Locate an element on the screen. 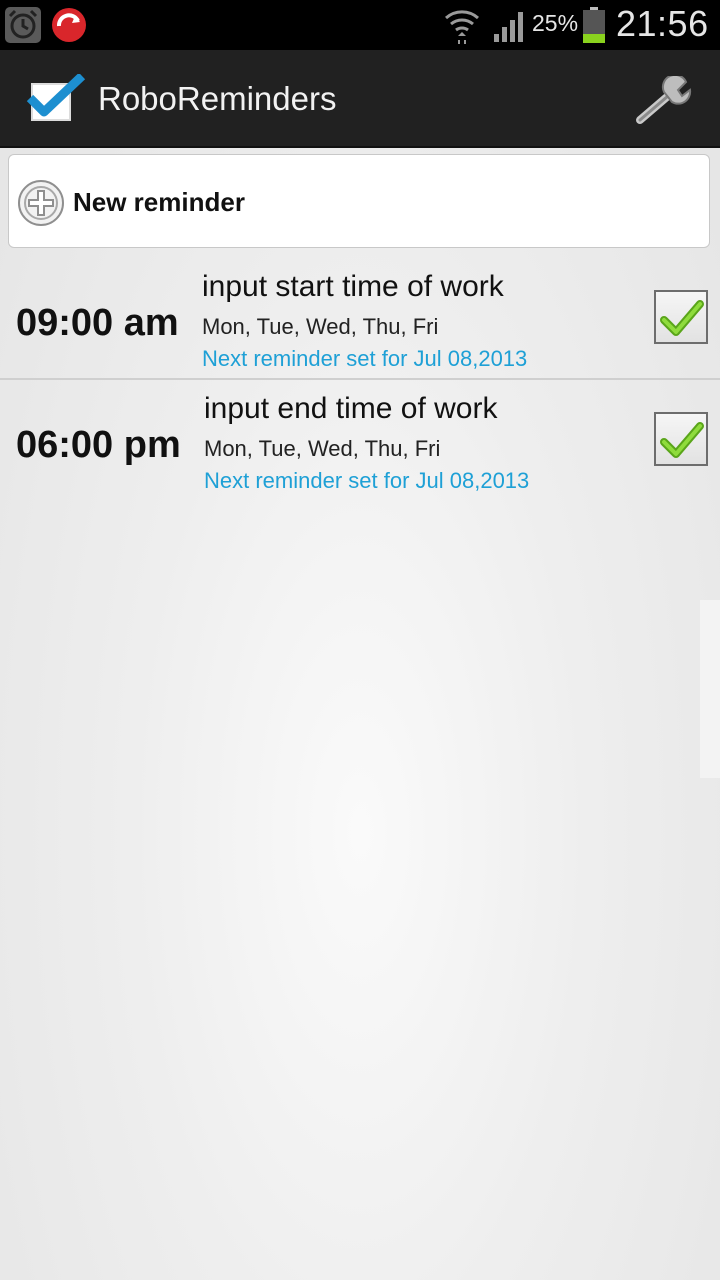 Image resolution: width=720 pixels, height=1280 pixels. battery-percent: 25% is located at coordinates (555, 23).